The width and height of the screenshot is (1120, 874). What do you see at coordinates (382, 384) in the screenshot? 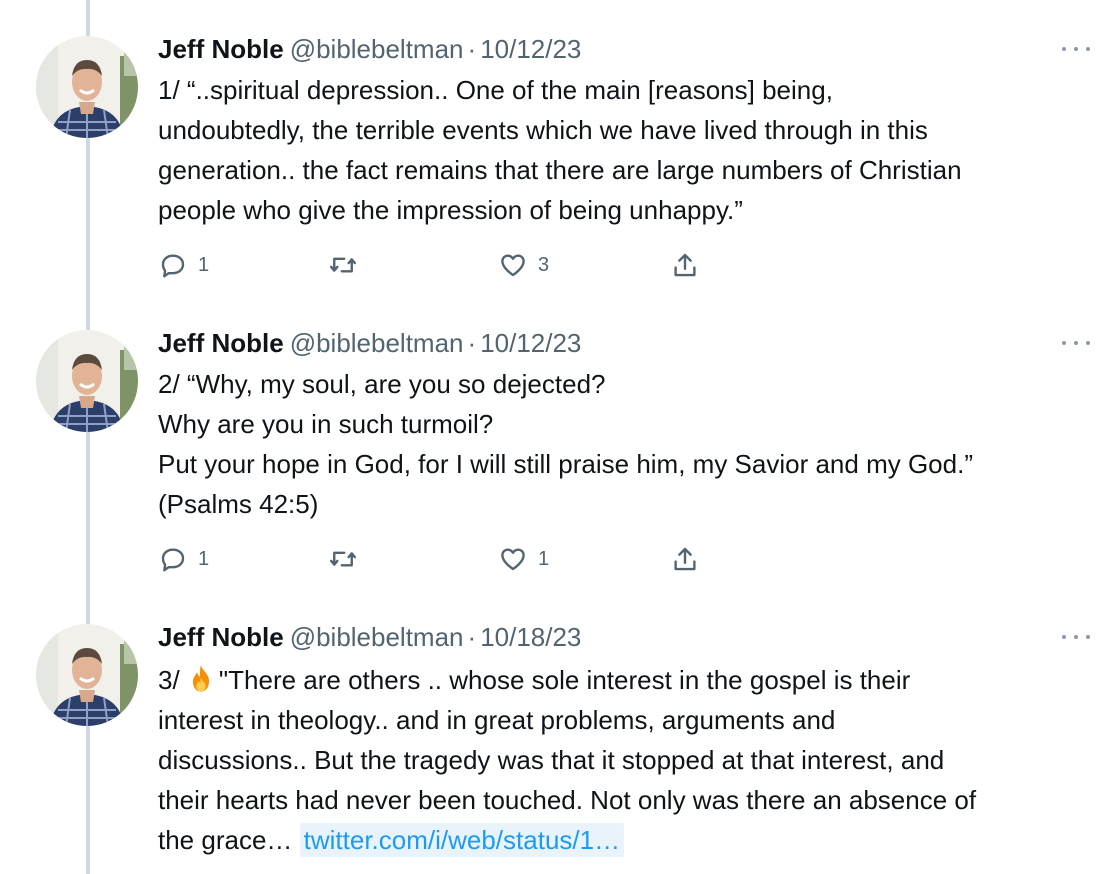
I see `tweet-text-line: 2/ “Why, my soul, are you so dejected?` at bounding box center [382, 384].